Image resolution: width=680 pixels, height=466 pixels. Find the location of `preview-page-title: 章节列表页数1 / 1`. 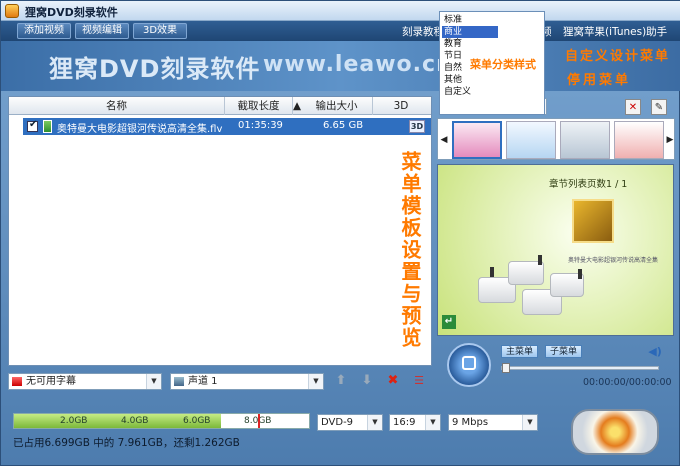

preview-page-title: 章节列表页数1 / 1 is located at coordinates (588, 184).